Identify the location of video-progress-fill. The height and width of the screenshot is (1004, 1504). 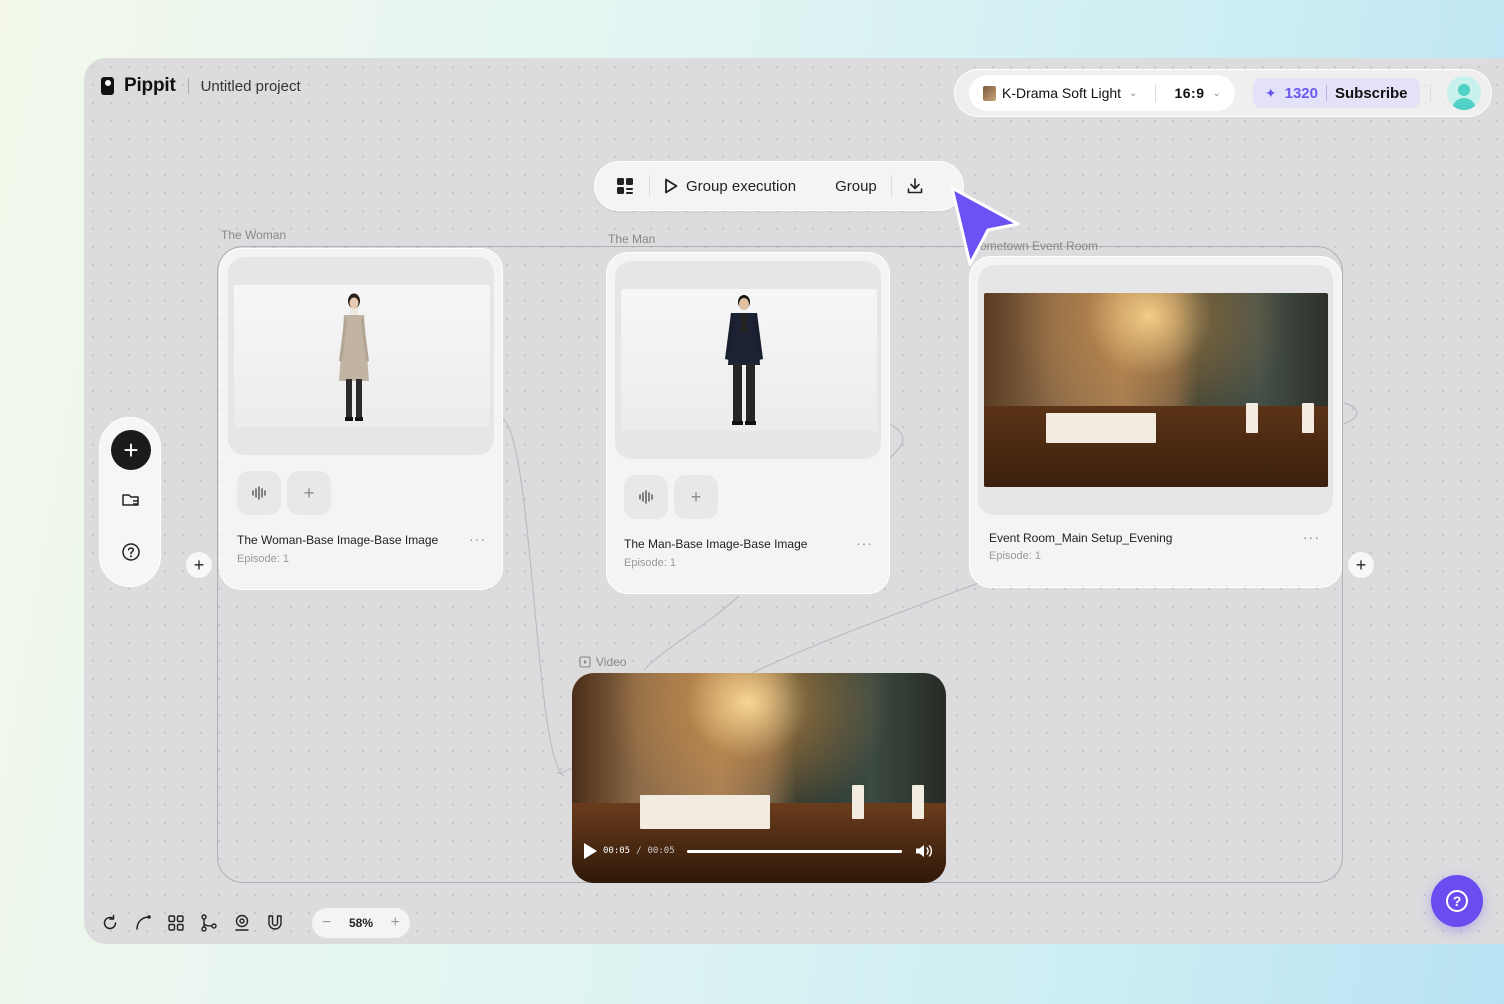
(794, 851).